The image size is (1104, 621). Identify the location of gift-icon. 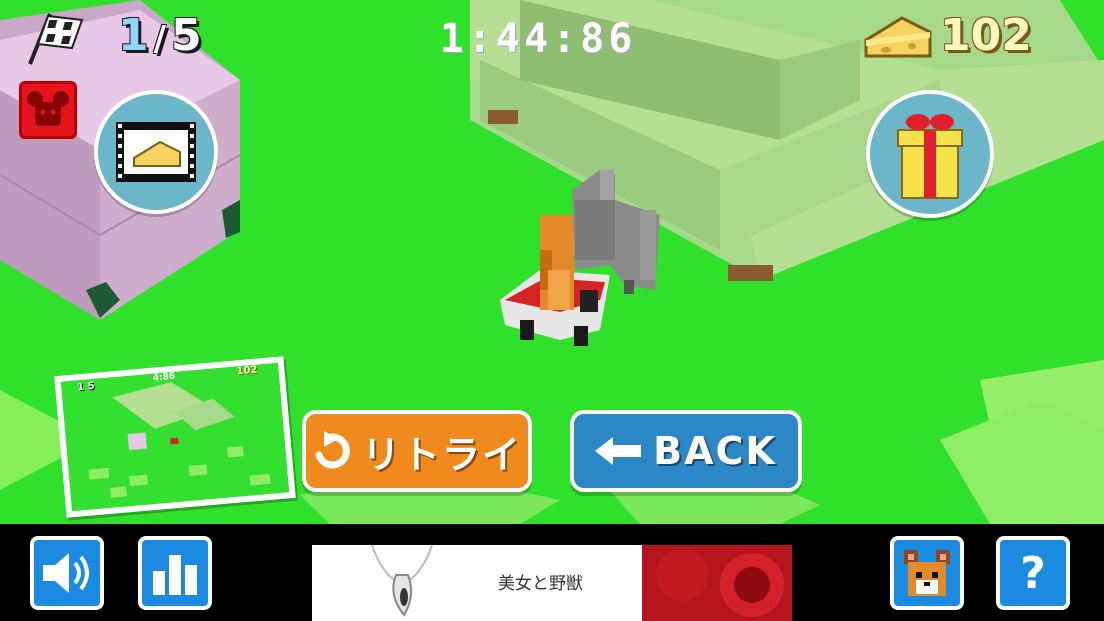
(930, 156).